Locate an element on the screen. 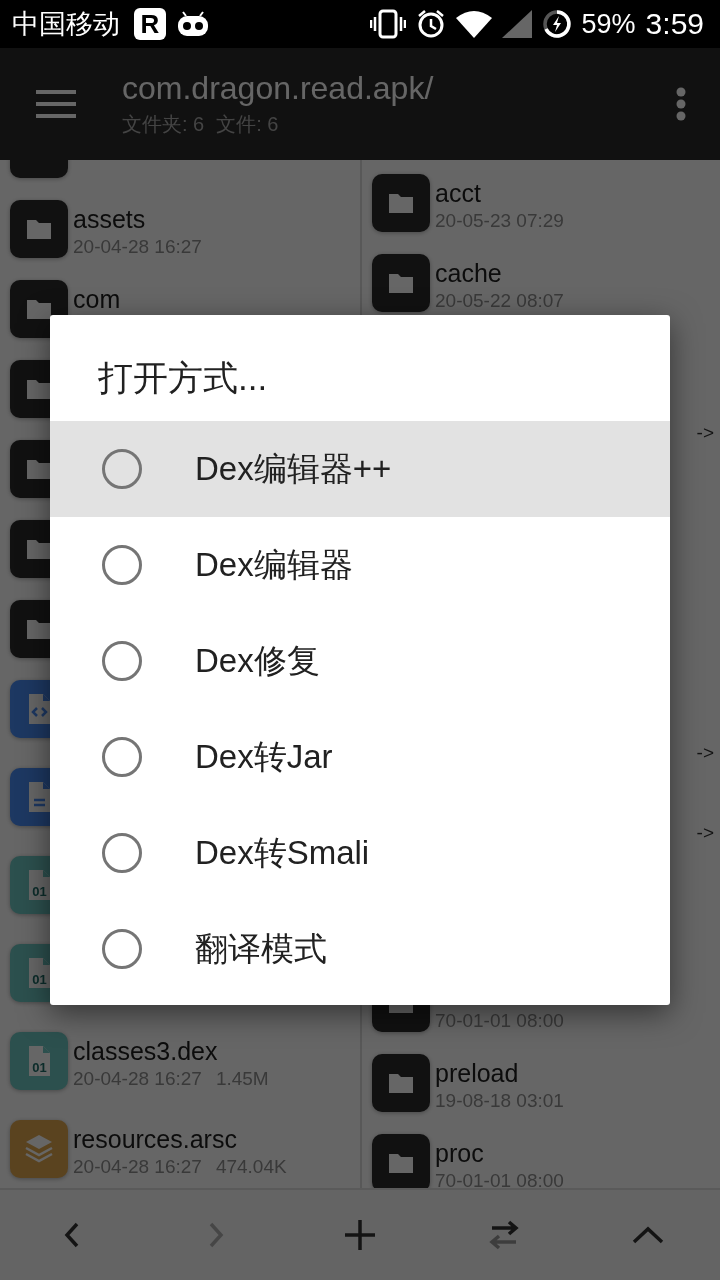 The image size is (720, 1280). file-name: resources.arsc is located at coordinates (155, 1139).